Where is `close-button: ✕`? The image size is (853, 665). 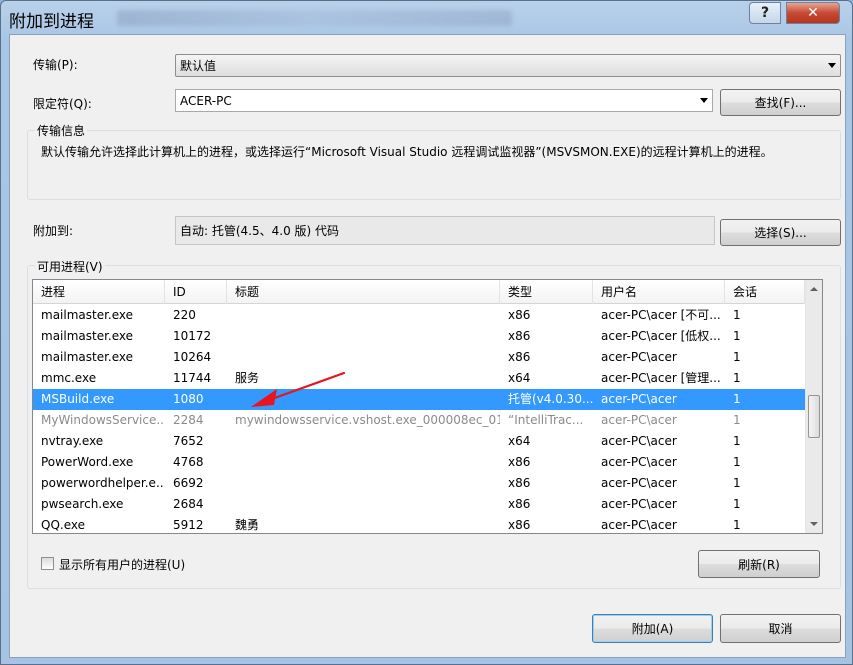
close-button: ✕ is located at coordinates (813, 13).